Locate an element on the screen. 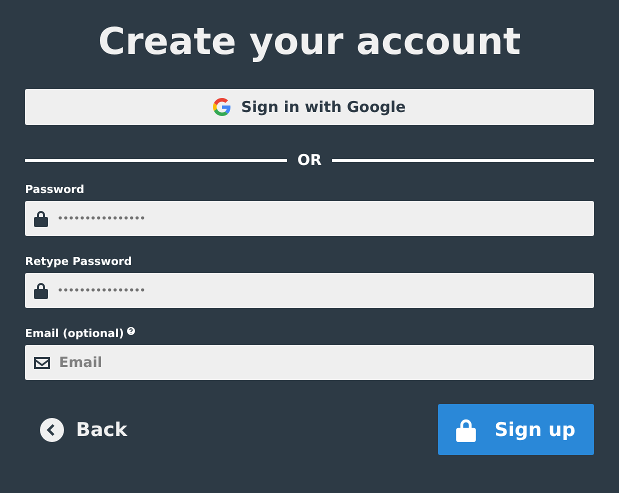 The image size is (619, 493). field-label: Email (optional) is located at coordinates (74, 333).